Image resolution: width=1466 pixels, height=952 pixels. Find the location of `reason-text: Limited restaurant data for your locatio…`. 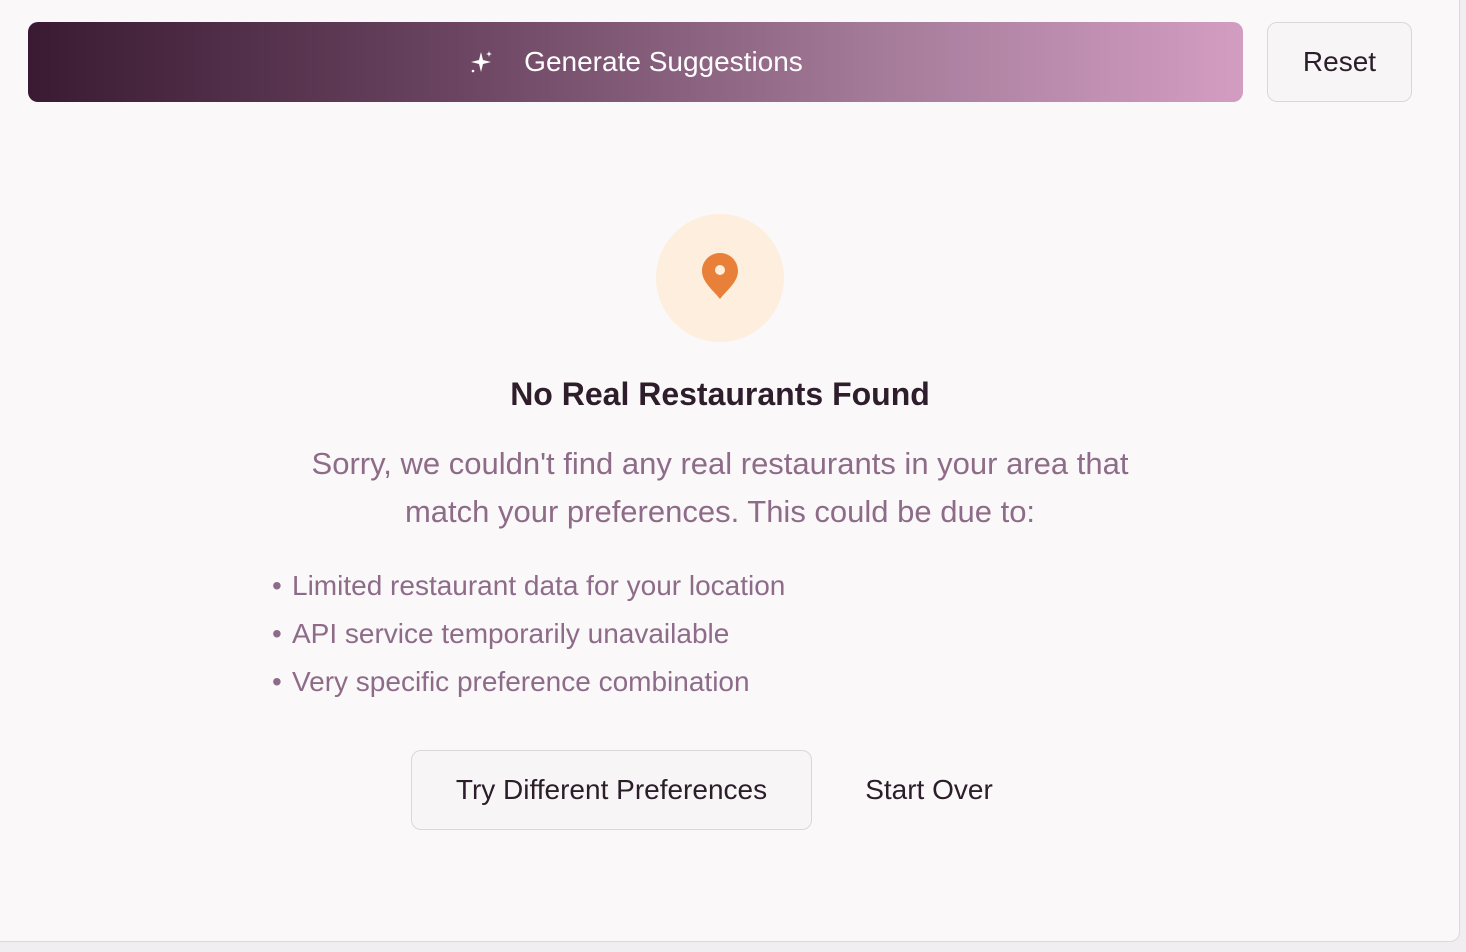

reason-text: Limited restaurant data for your locatio… is located at coordinates (539, 585).